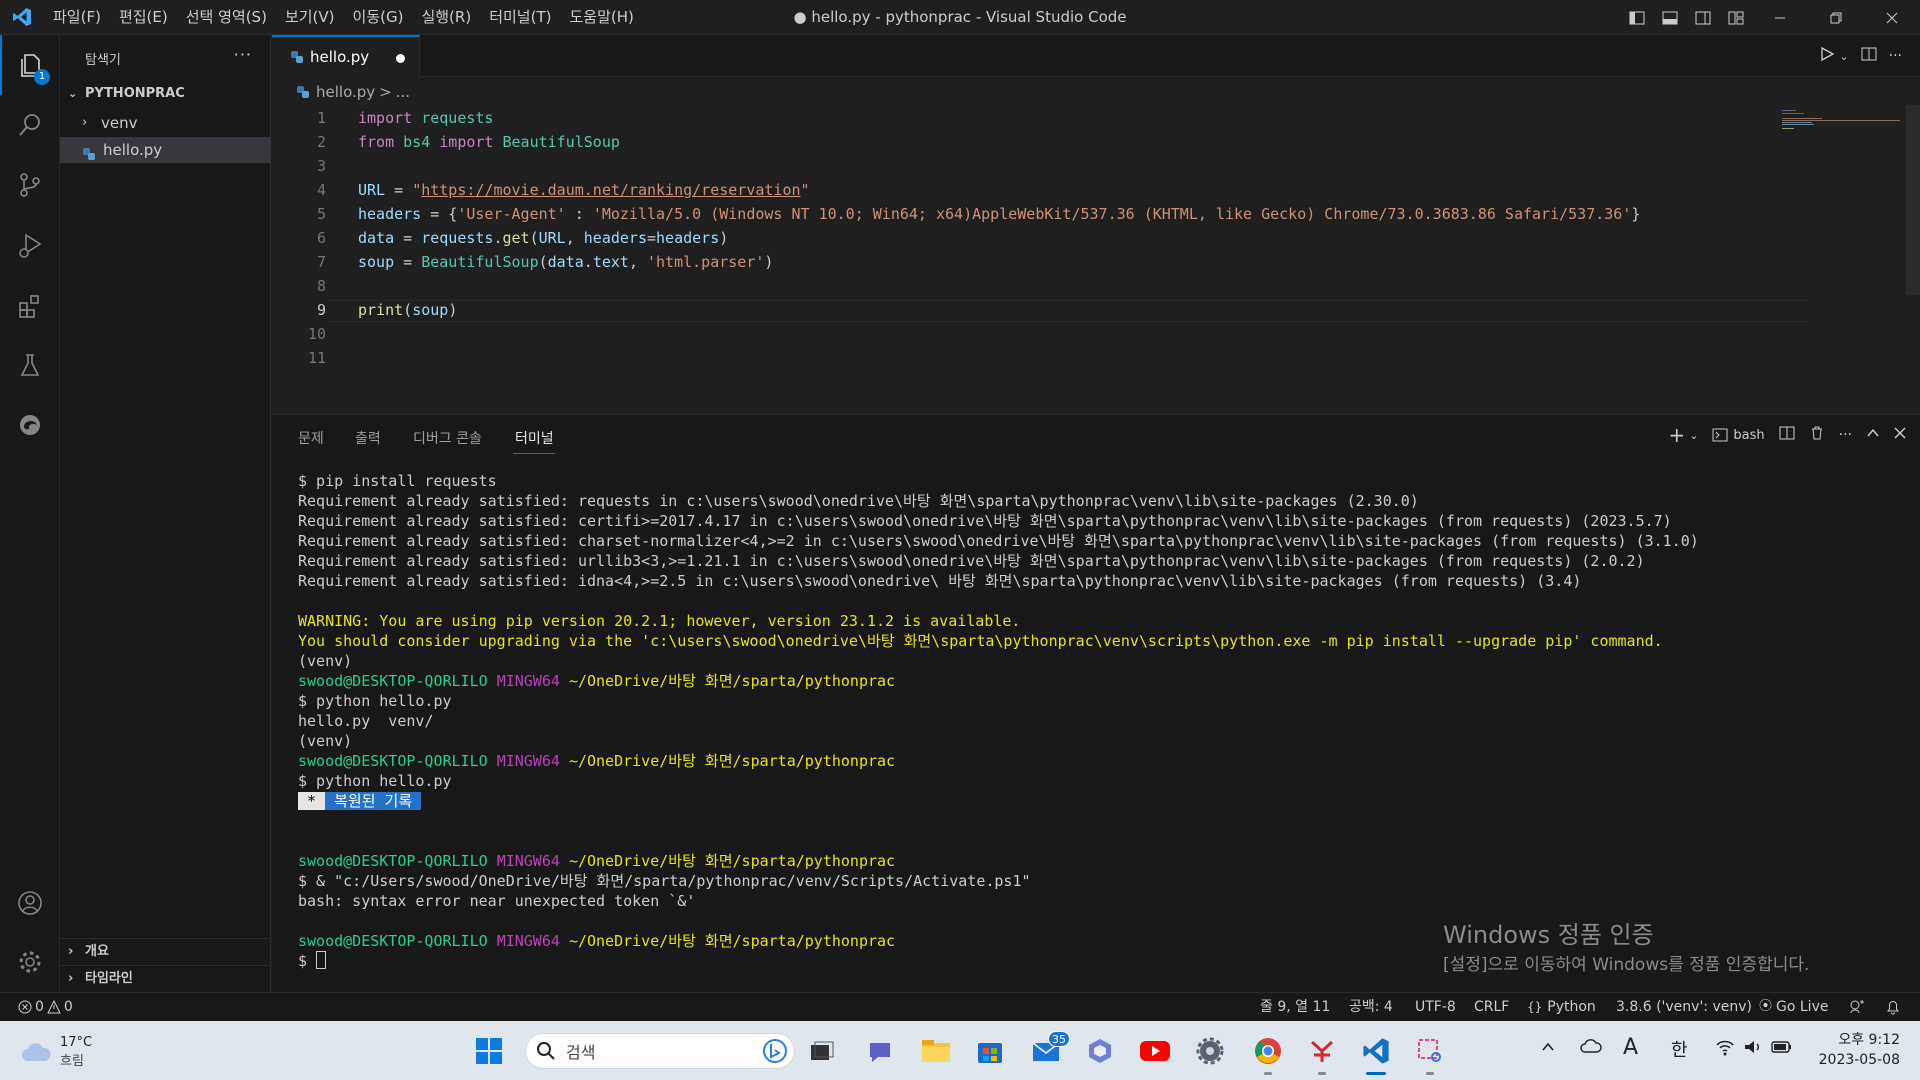 Image resolution: width=1920 pixels, height=1080 pixels. What do you see at coordinates (1376, 1053) in the screenshot?
I see `vscode-taskbar-icon` at bounding box center [1376, 1053].